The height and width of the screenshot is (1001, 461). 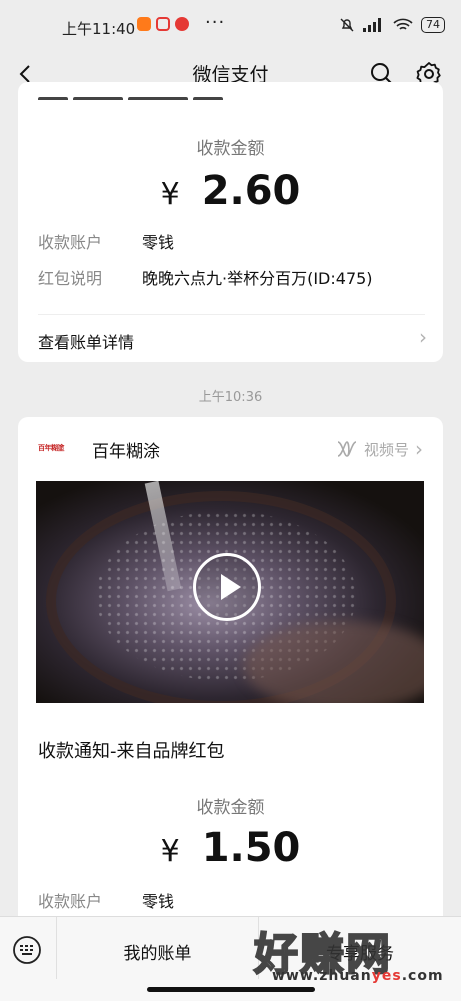 I want to click on watermark-url-prefix: www.zhuan, so click(x=322, y=976).